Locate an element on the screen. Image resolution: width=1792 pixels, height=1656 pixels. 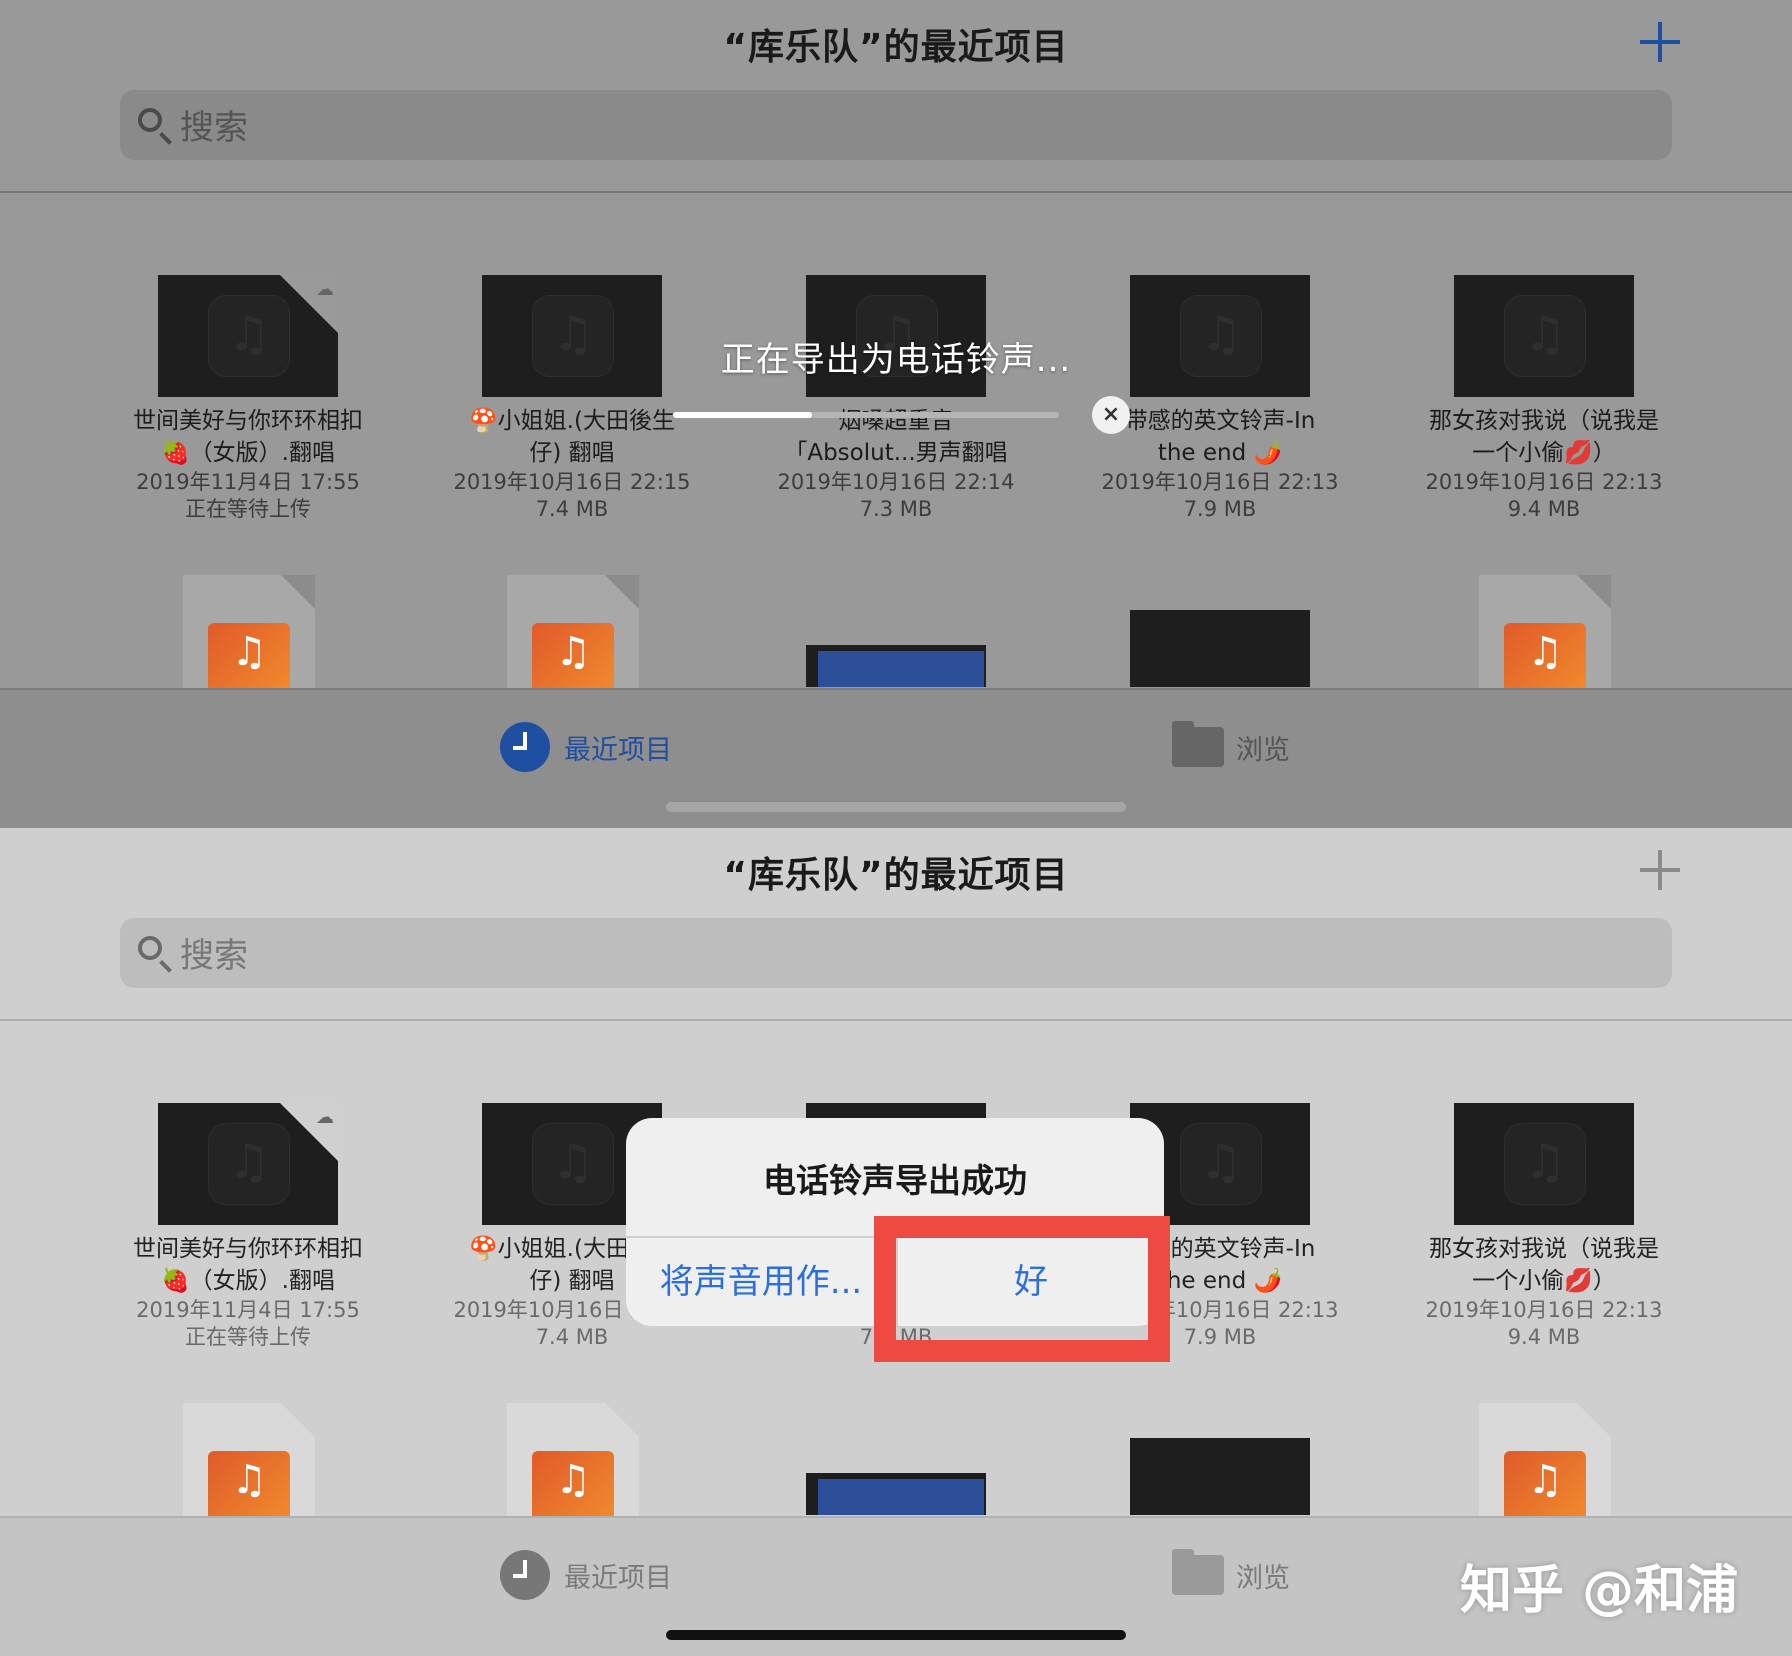
watermark: 知乎 @和浦 is located at coordinates (1599, 1591).